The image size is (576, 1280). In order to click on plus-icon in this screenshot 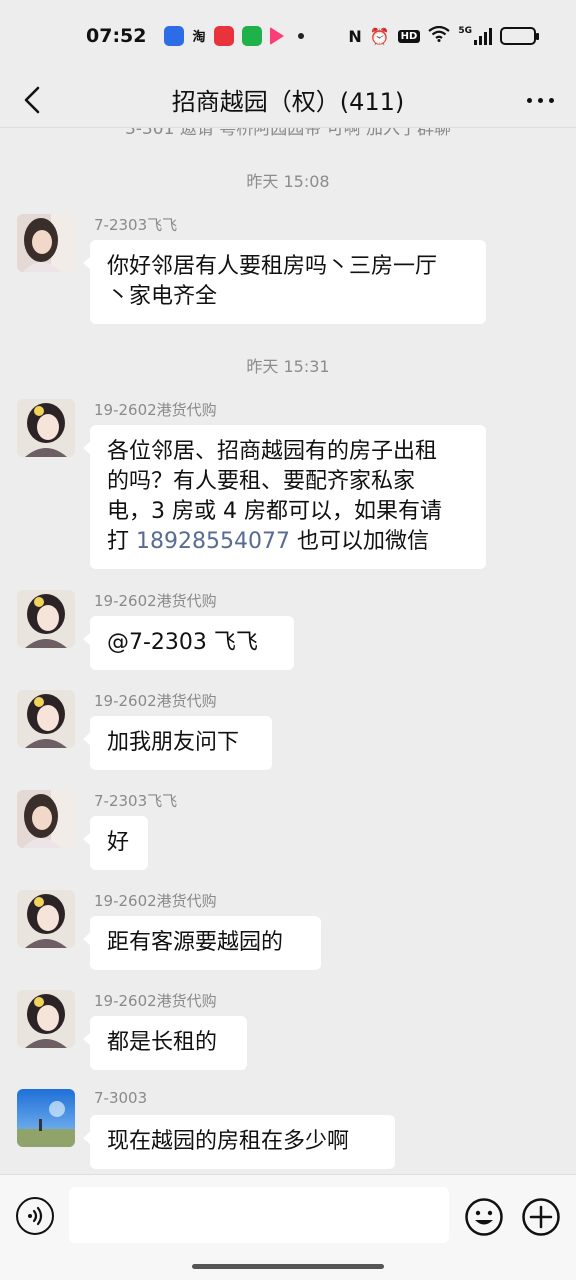, I will do `click(541, 1217)`.